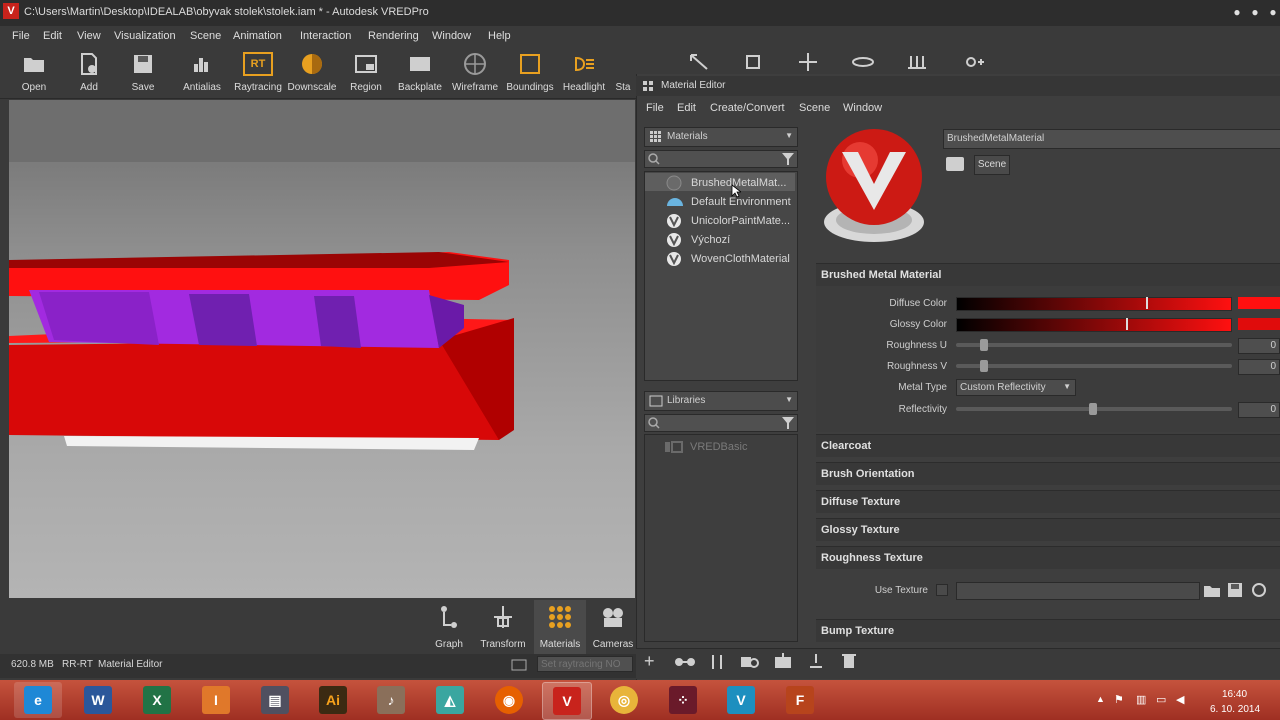 This screenshot has height=720, width=1280. I want to click on minimize-icon: ●, so click(1237, 12).